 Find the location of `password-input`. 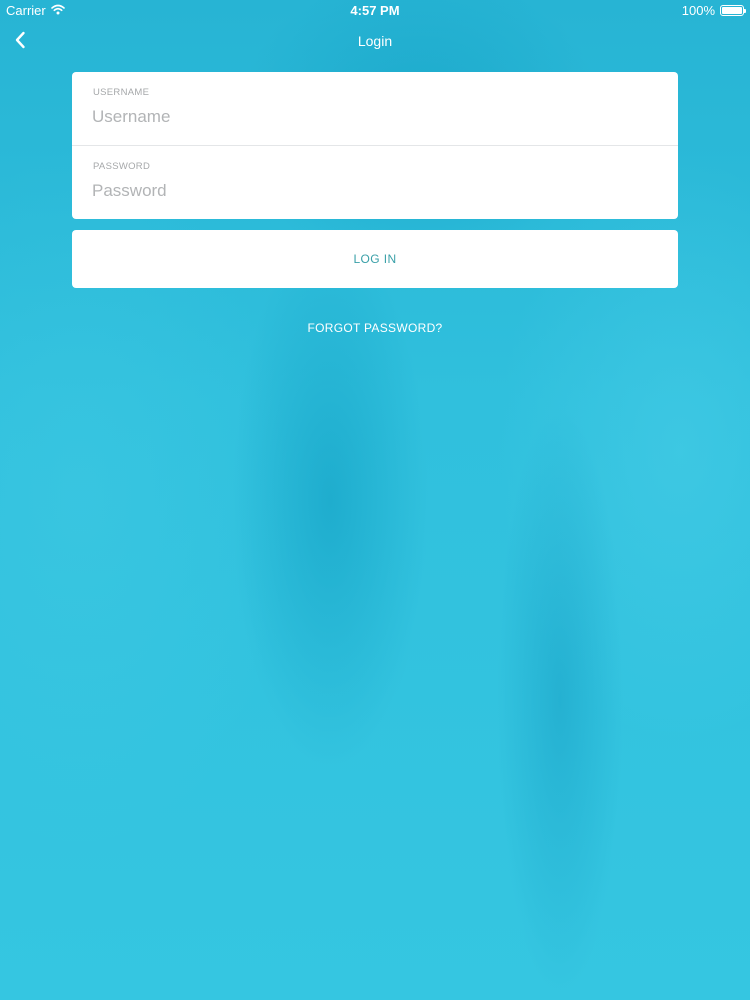

password-input is located at coordinates (372, 191).